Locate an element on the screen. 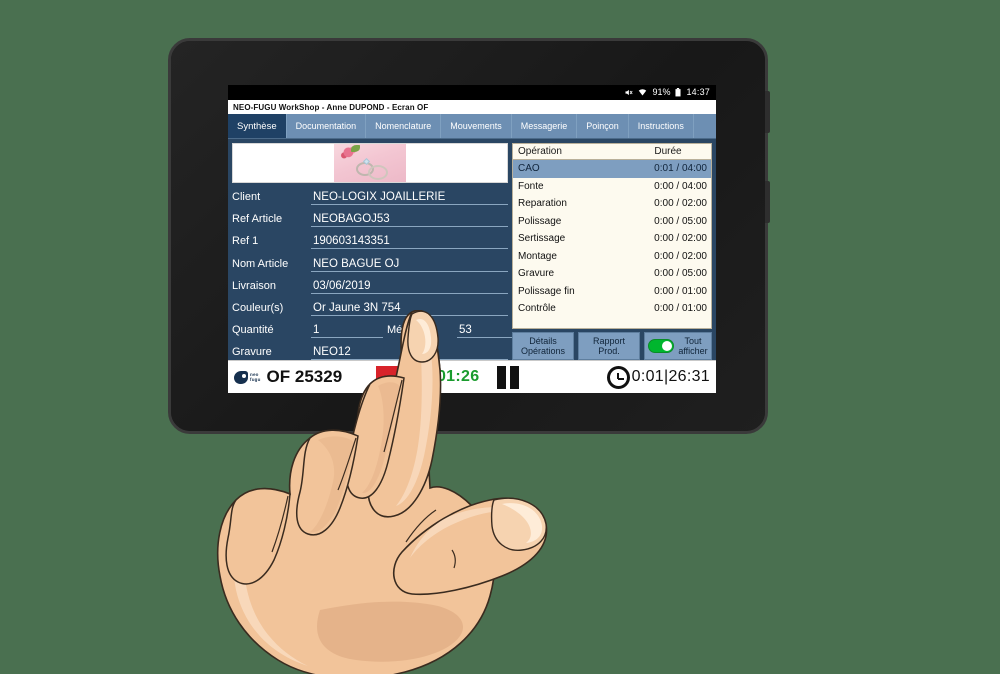 Image resolution: width=1000 pixels, height=674 pixels. field-row-nom-article: Nom Article NEO BAGUE OJ is located at coordinates (370, 260).